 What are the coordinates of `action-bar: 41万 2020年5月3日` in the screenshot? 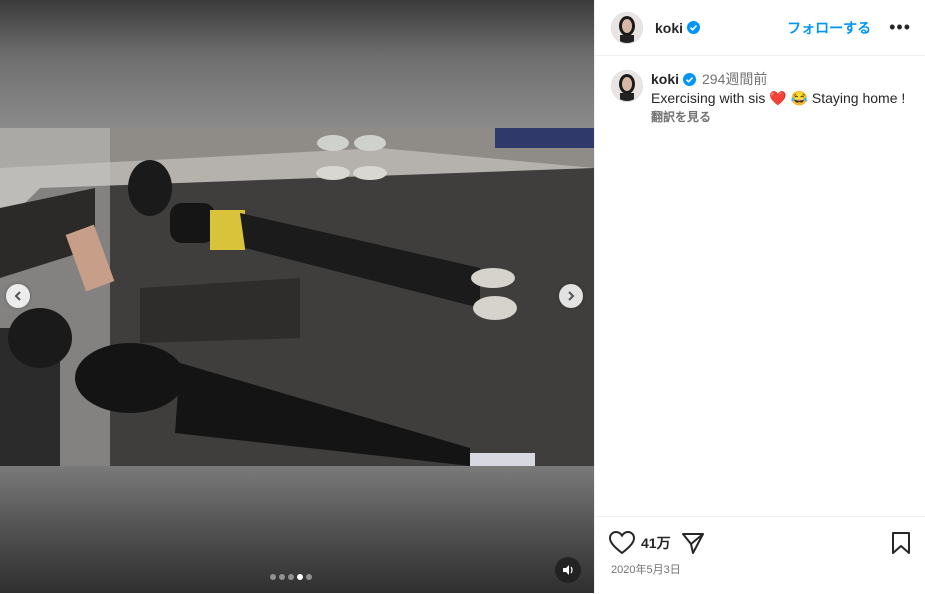 It's located at (760, 555).